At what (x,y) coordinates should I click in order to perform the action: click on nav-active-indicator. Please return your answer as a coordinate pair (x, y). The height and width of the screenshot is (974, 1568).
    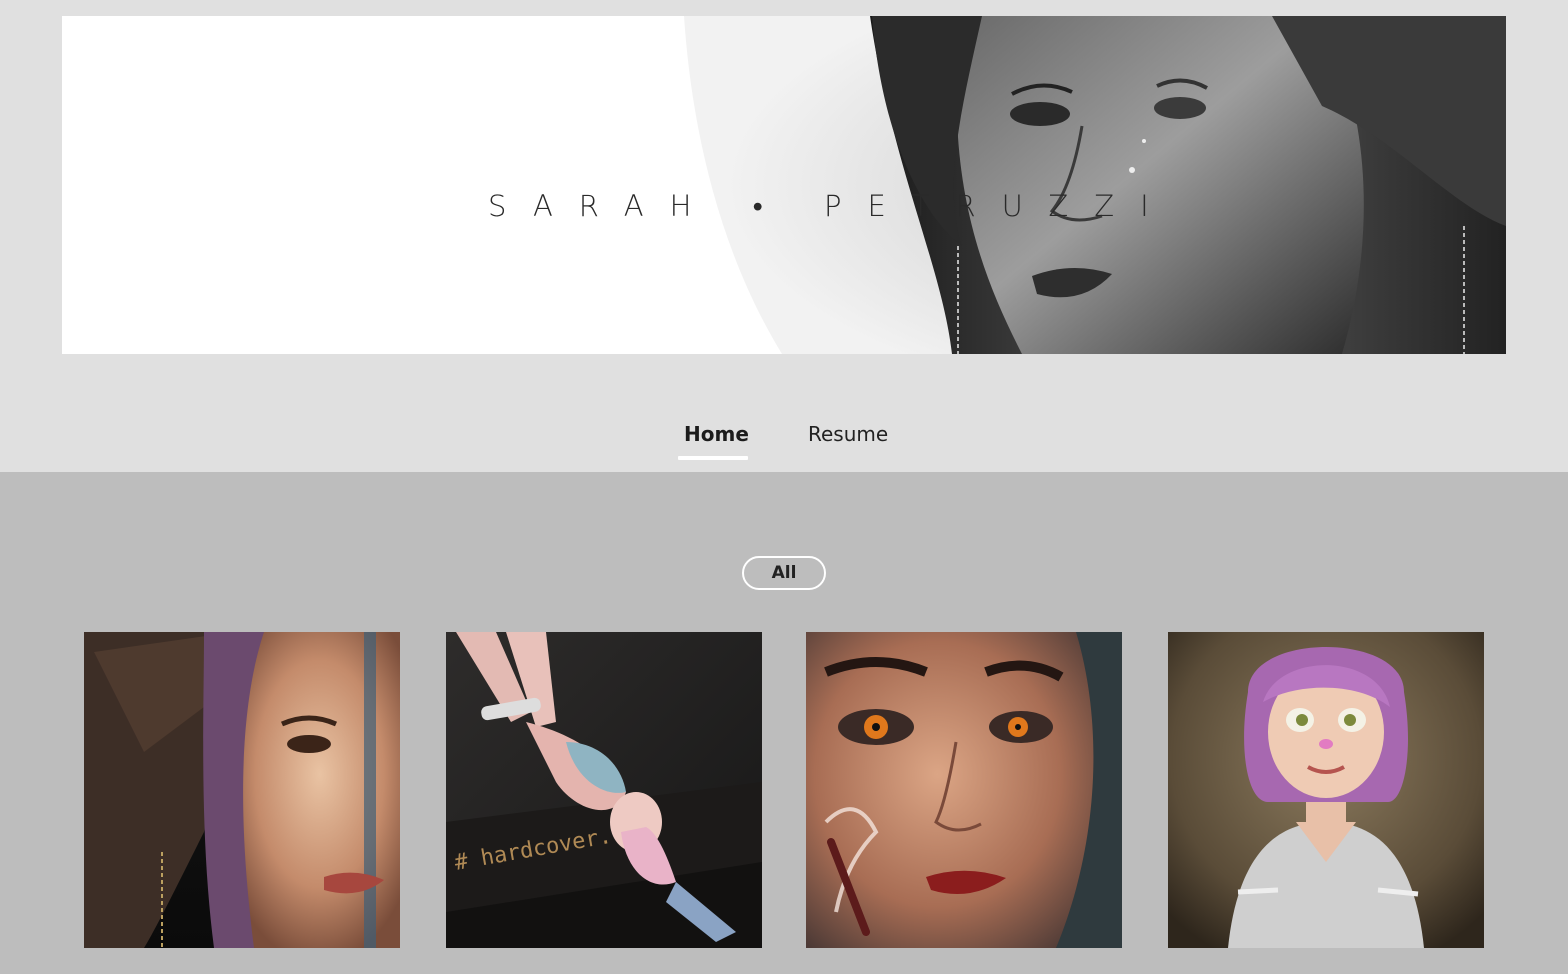
    Looking at the image, I should click on (713, 458).